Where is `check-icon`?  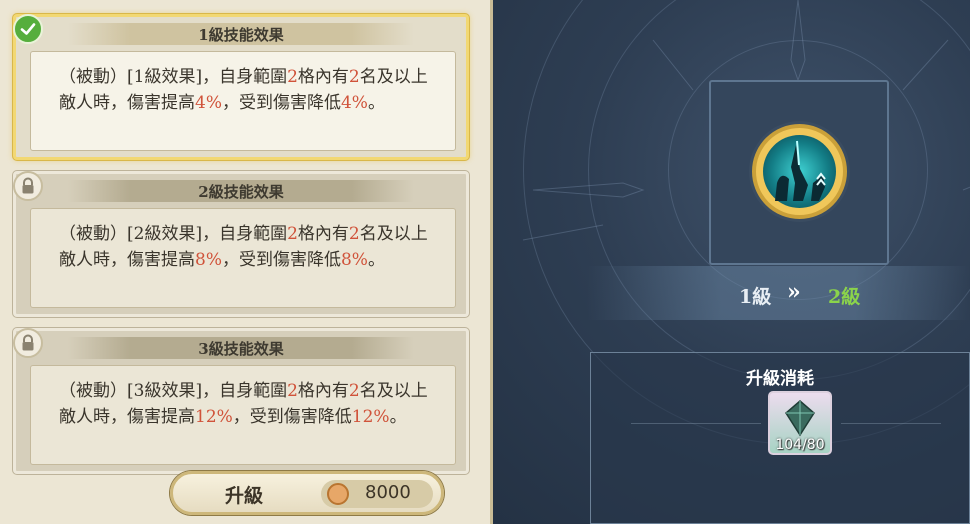
check-icon is located at coordinates (28, 29).